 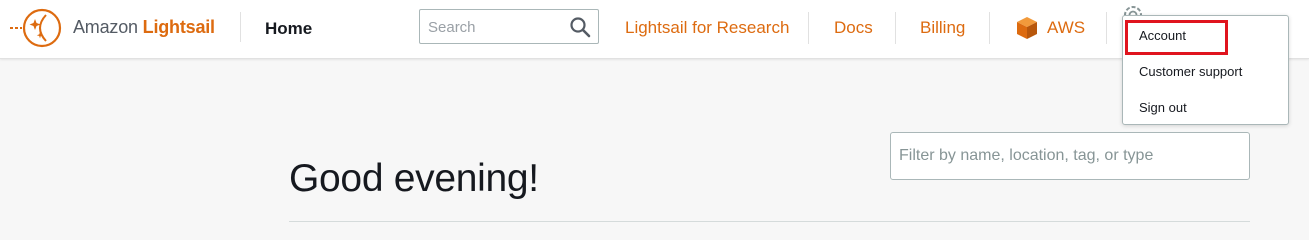 What do you see at coordinates (414, 179) in the screenshot?
I see `greeting-heading: Good evening!` at bounding box center [414, 179].